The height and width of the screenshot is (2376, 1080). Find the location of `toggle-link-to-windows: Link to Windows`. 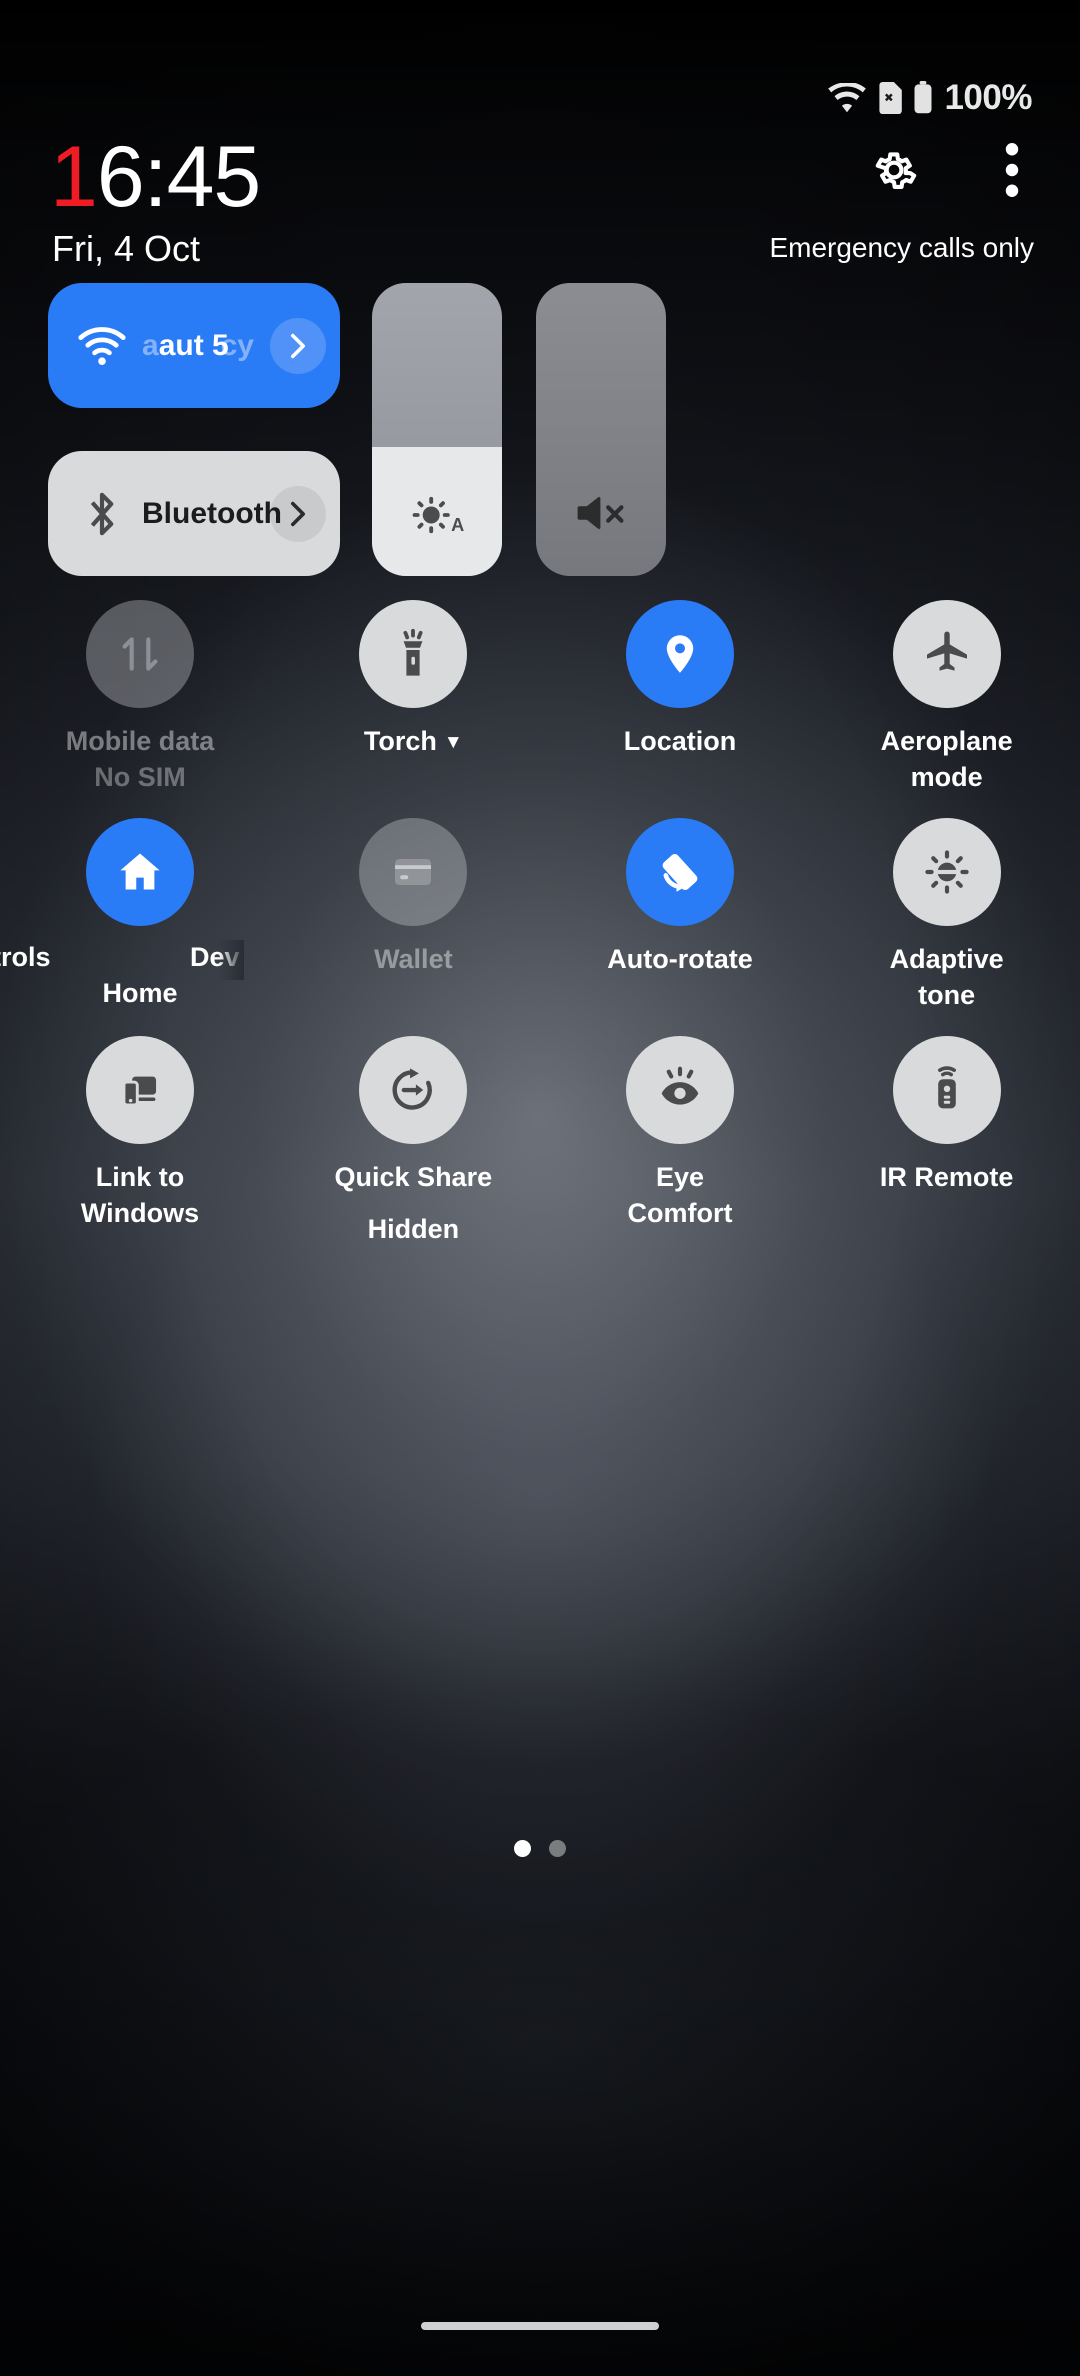

toggle-link-to-windows: Link to Windows is located at coordinates (140, 1141).